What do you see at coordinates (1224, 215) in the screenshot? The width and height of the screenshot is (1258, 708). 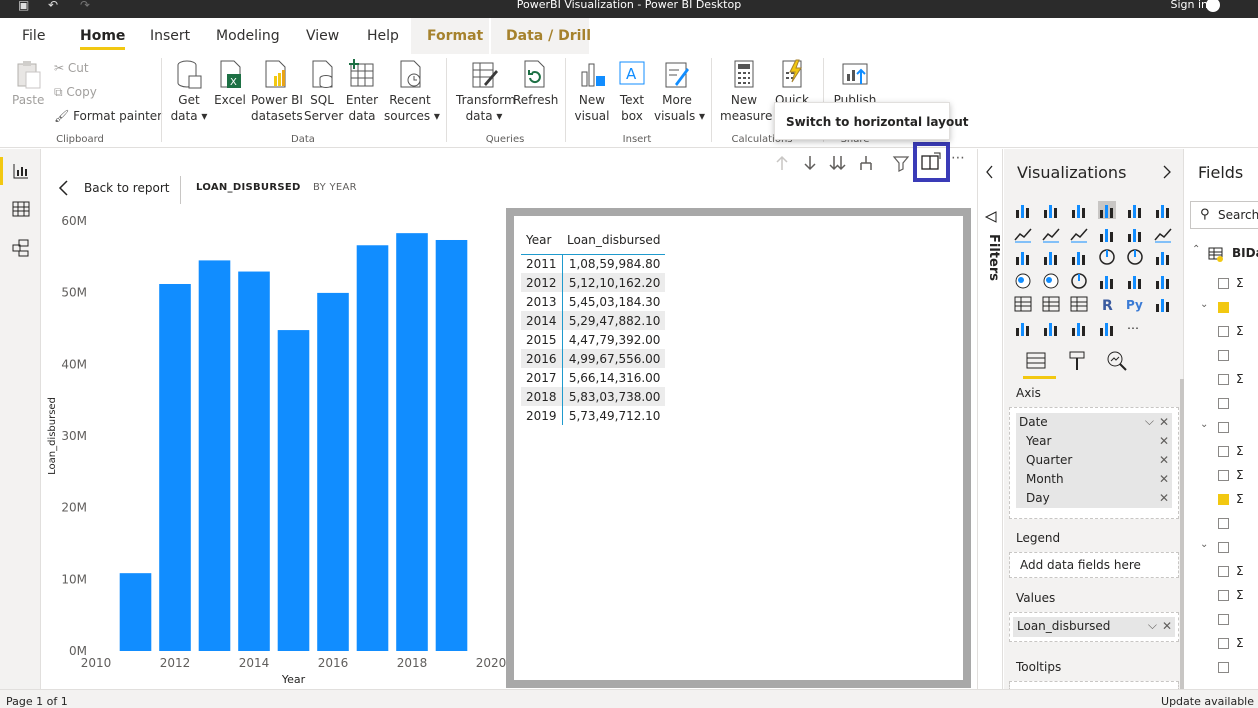 I see `fields-search-input: ⚲ Search` at bounding box center [1224, 215].